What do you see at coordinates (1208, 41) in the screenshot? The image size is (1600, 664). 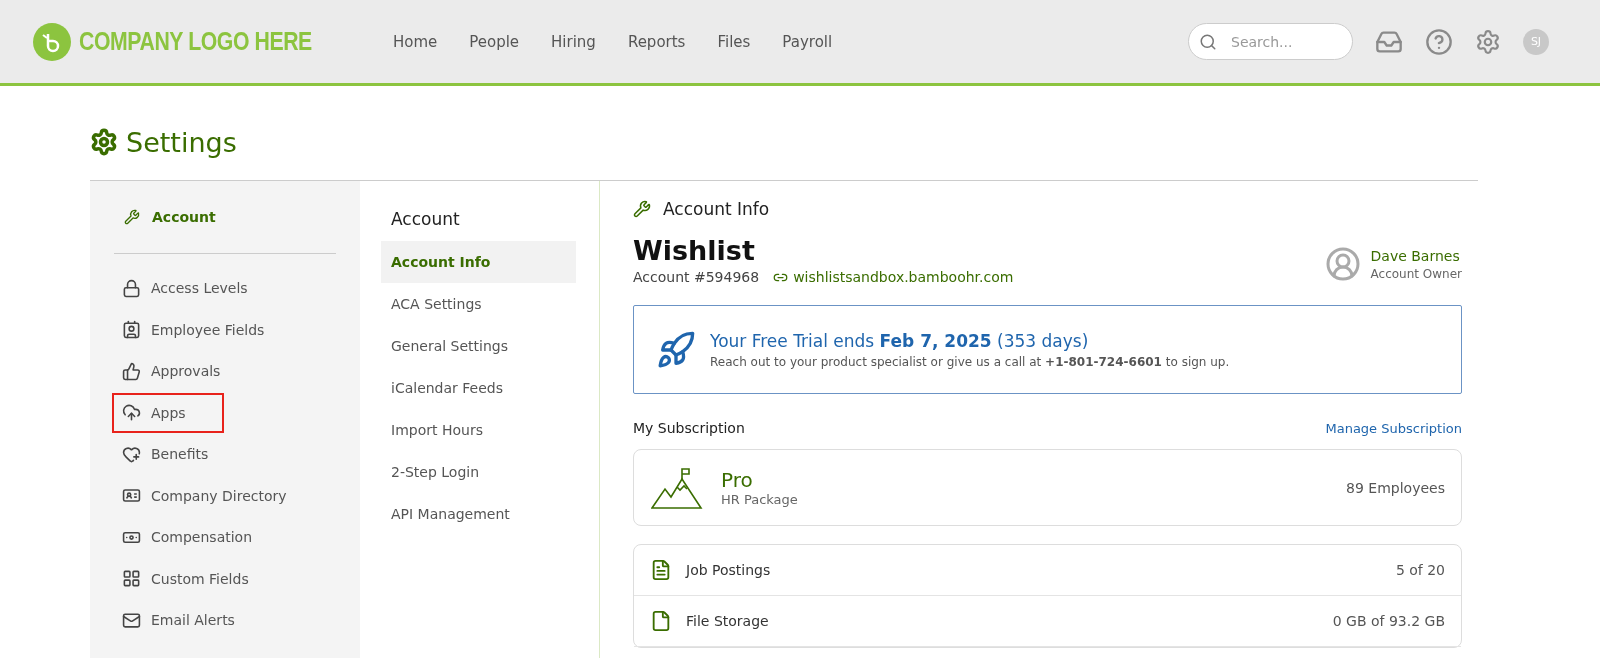 I see `search-icon` at bounding box center [1208, 41].